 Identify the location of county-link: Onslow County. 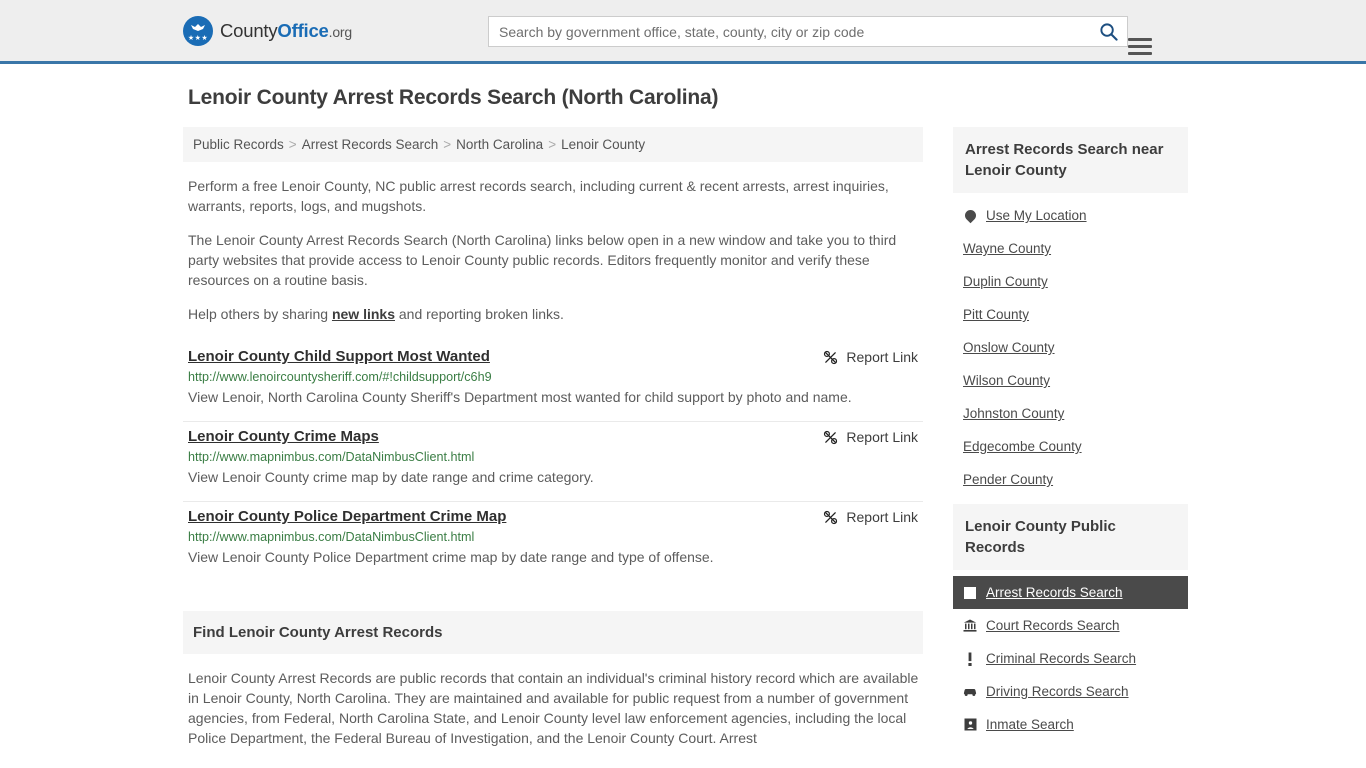
(1009, 347).